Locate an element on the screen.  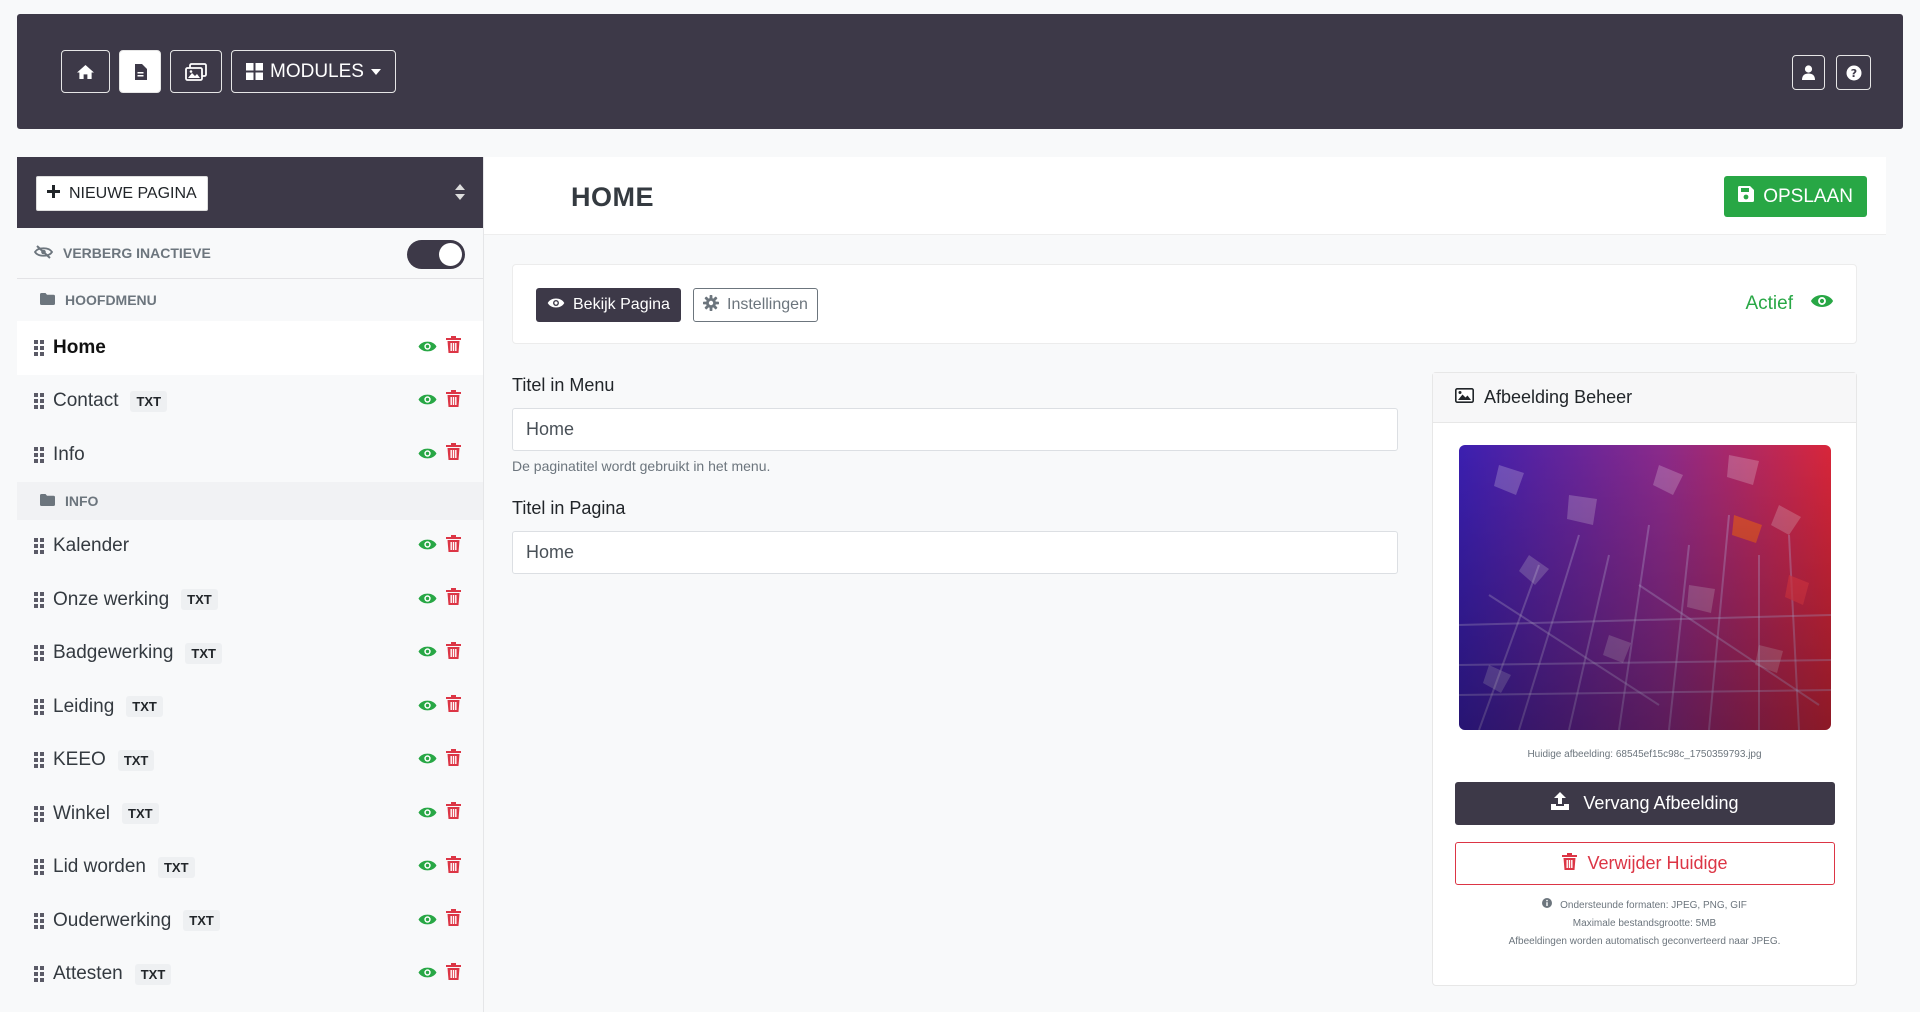
user-nav-button is located at coordinates (1808, 72).